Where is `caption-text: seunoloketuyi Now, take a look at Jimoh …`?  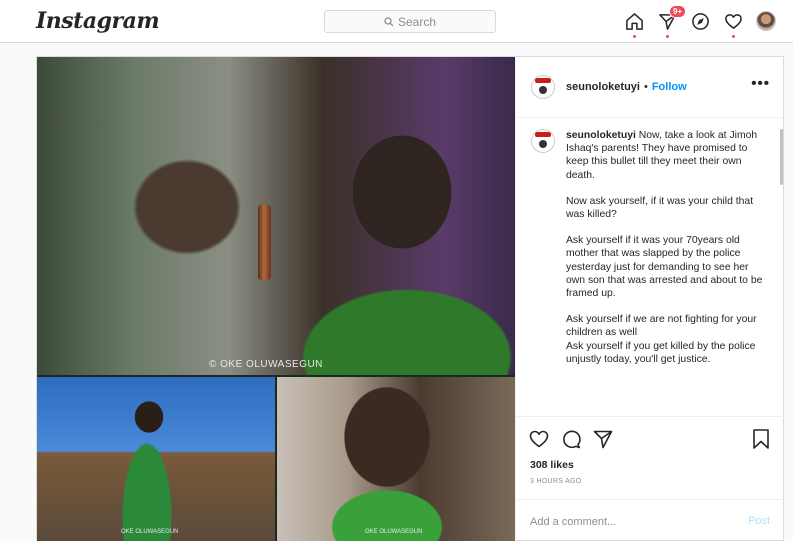
caption-text: seunoloketuyi Now, take a look at Jimoh … is located at coordinates (666, 247).